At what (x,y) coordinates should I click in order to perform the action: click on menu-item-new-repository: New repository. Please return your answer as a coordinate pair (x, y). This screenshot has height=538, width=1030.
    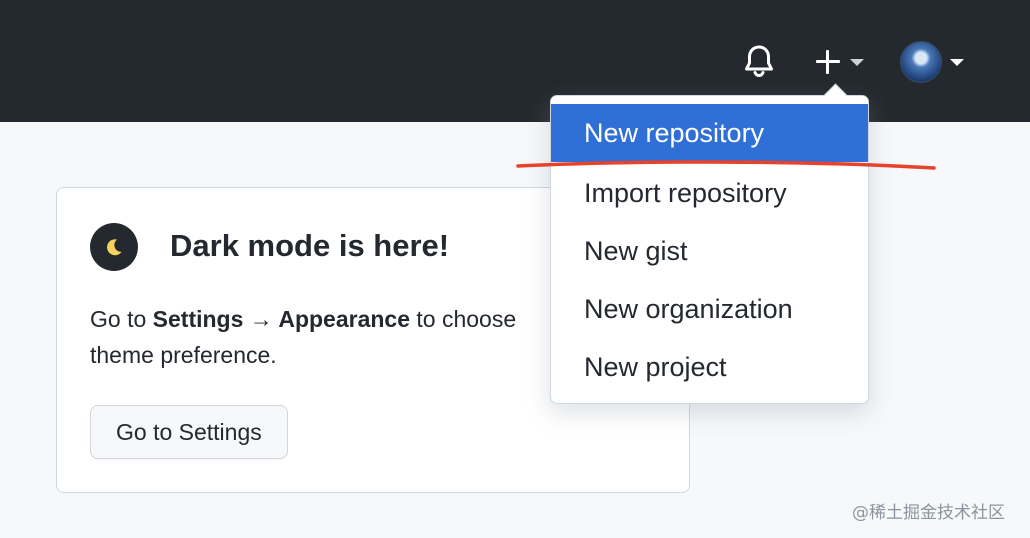
    Looking at the image, I should click on (709, 133).